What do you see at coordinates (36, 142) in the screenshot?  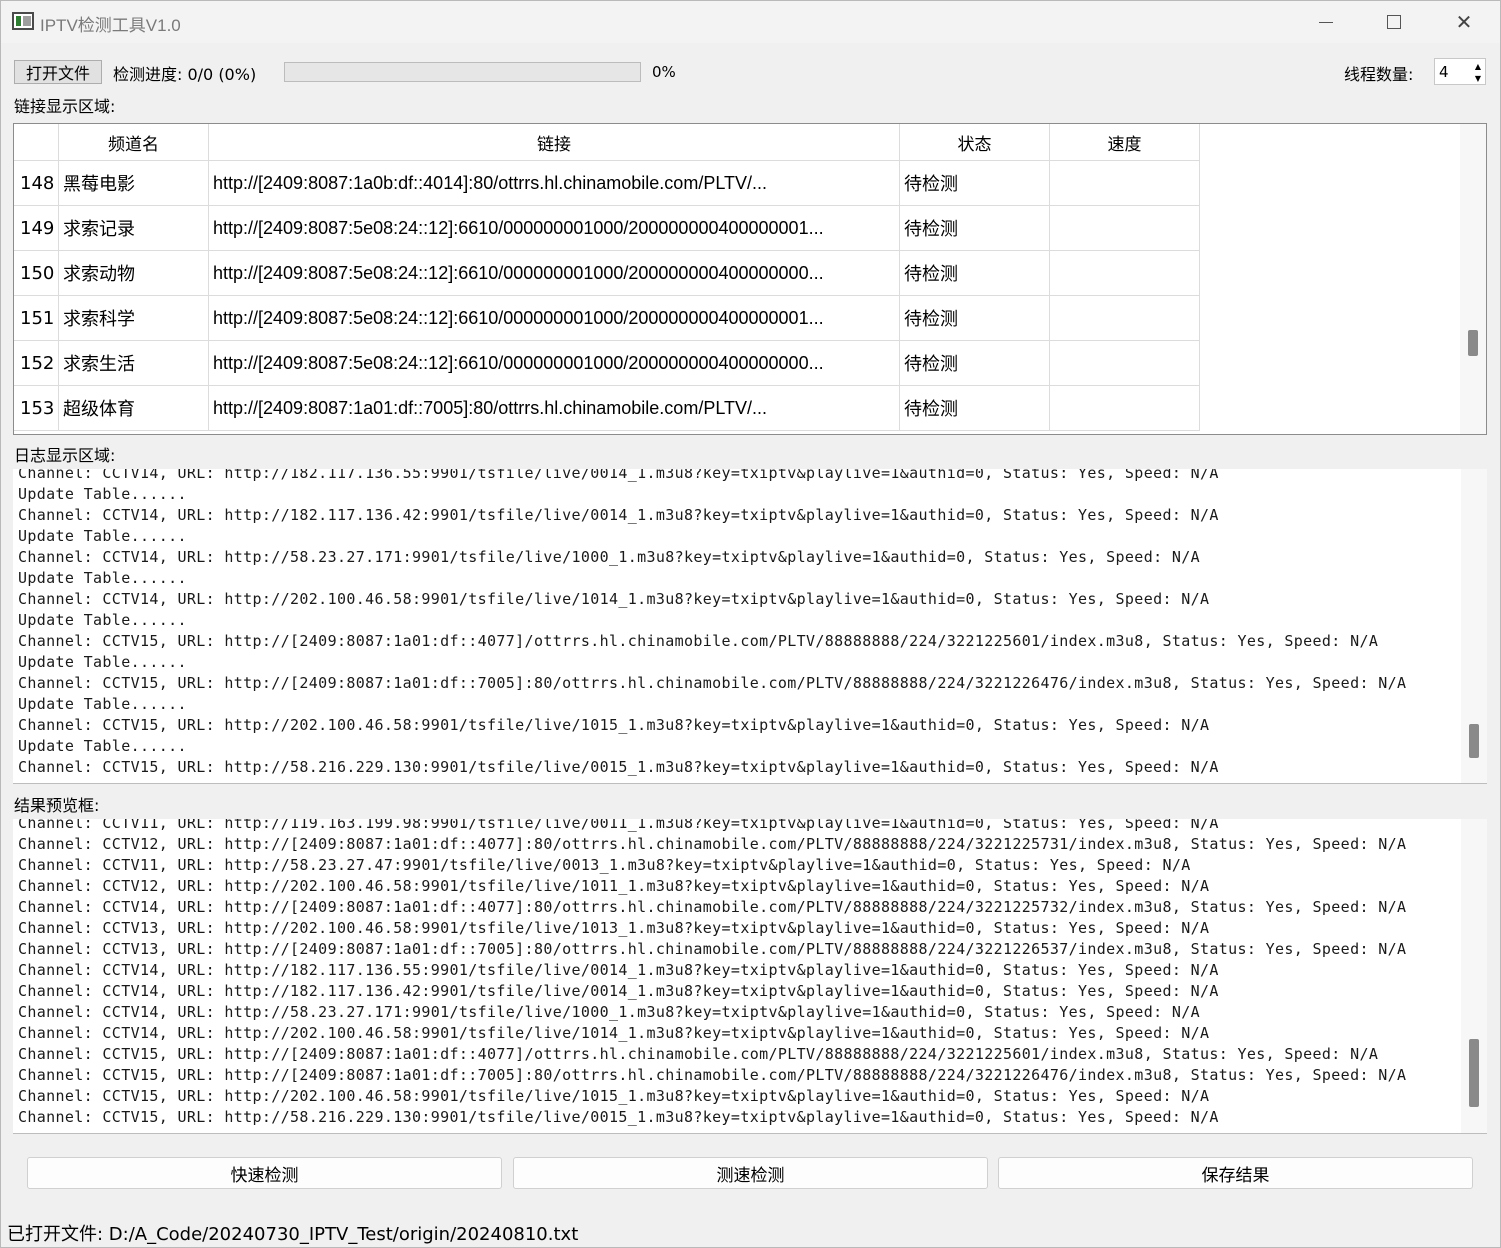 I see `row-number-header` at bounding box center [36, 142].